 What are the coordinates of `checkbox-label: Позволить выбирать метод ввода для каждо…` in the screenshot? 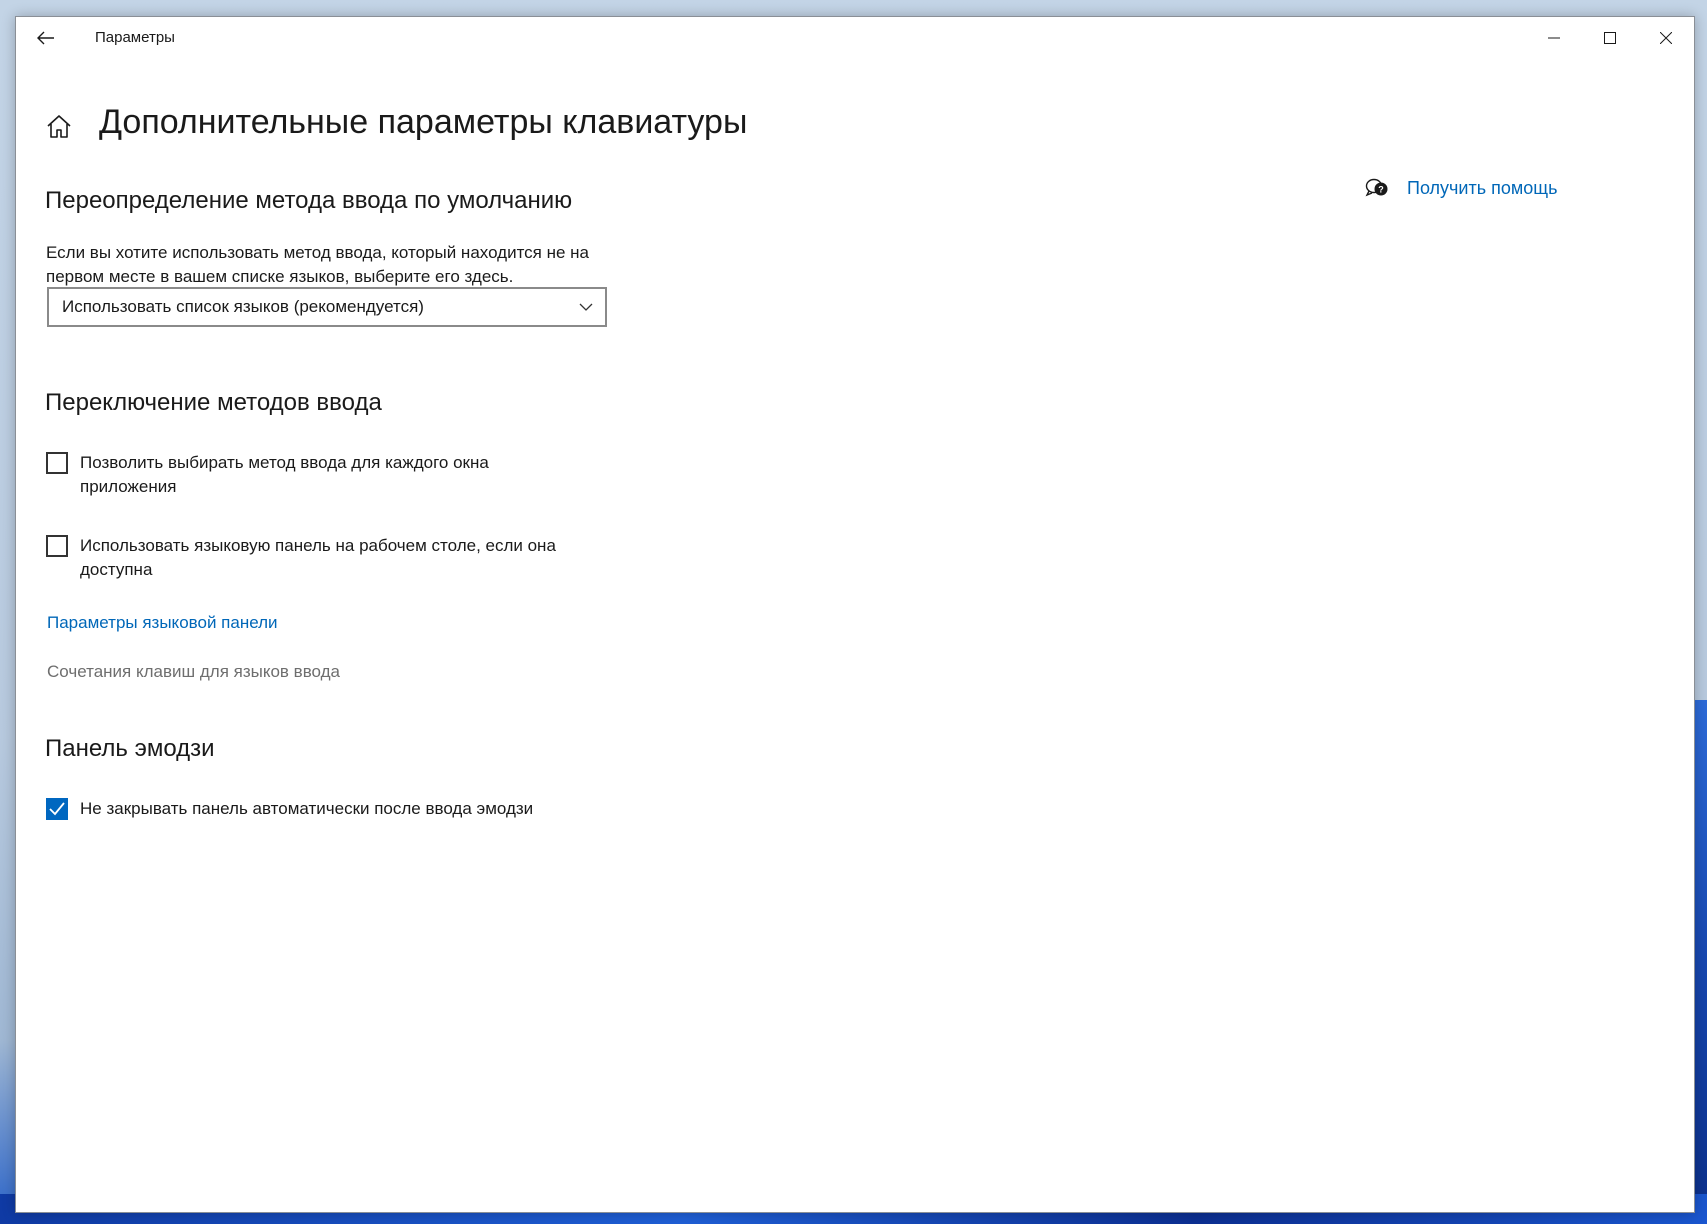 It's located at (284, 474).